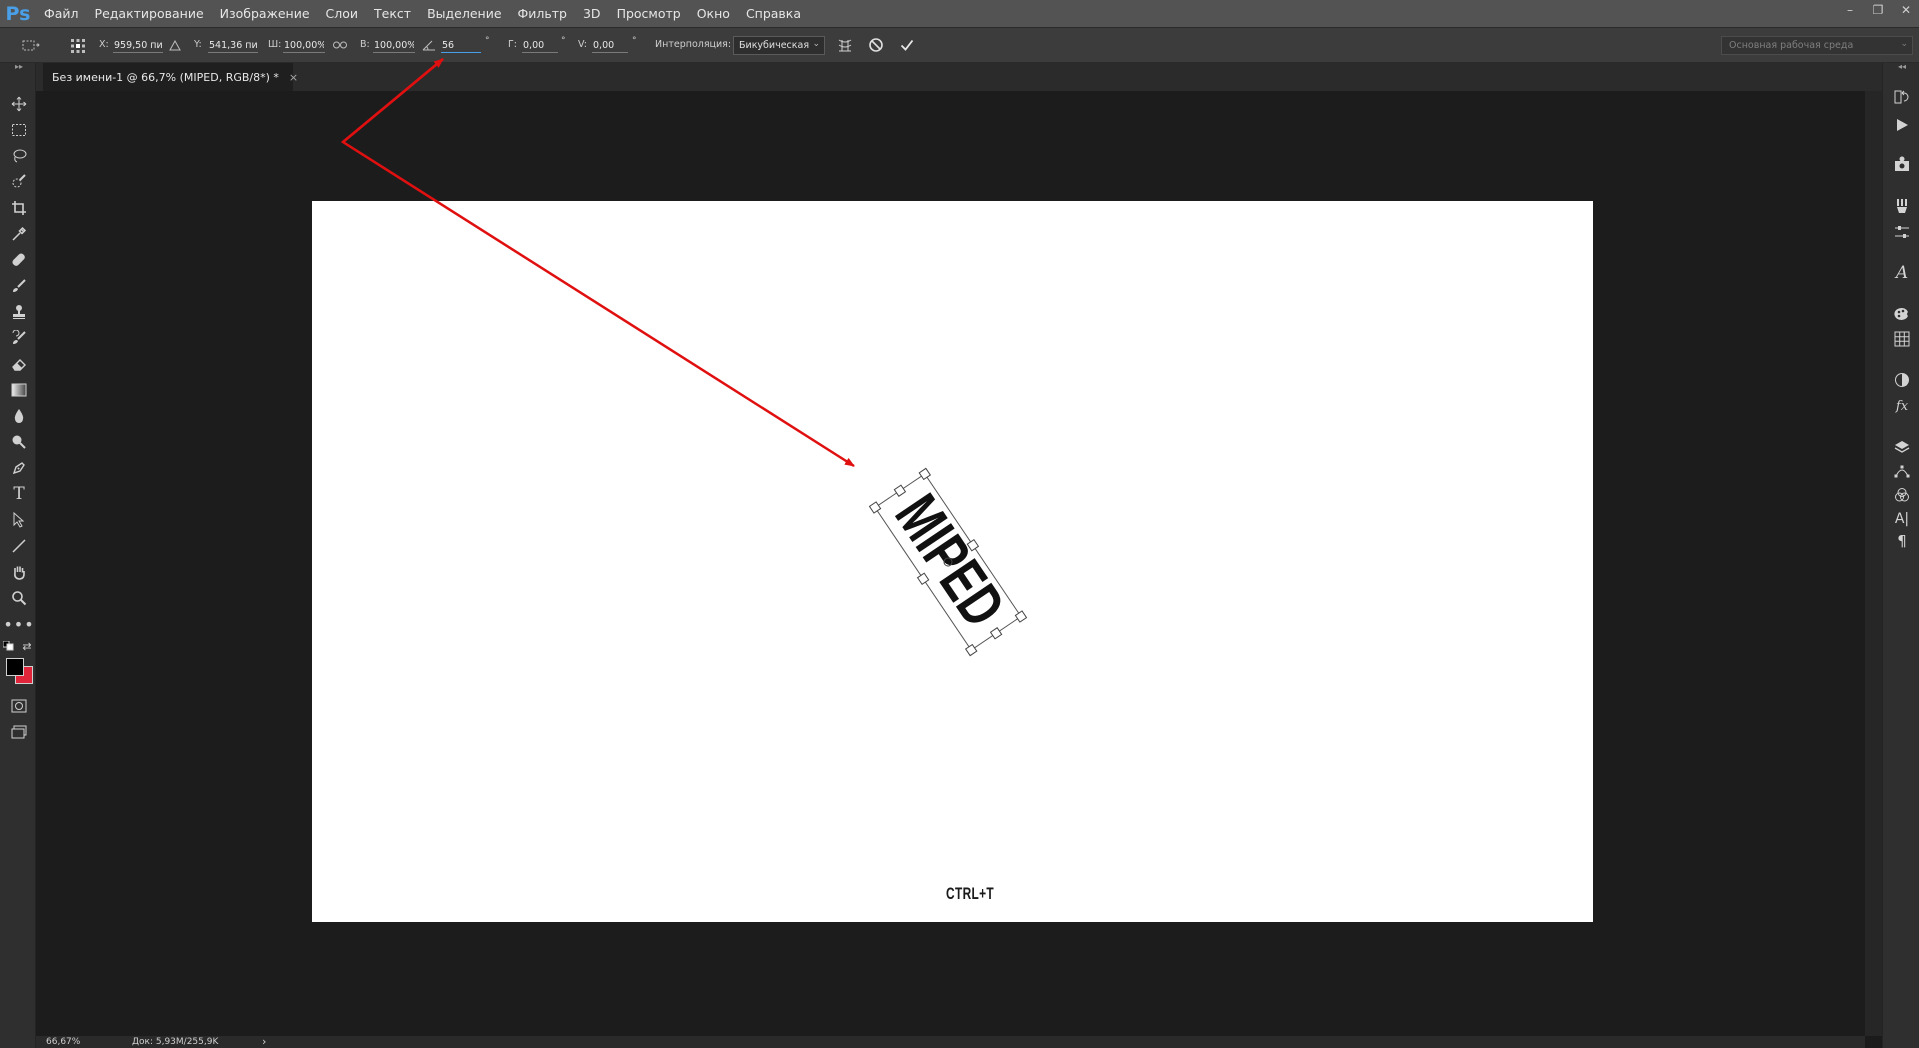  Describe the element at coordinates (1902, 541) in the screenshot. I see `paragraph-icon: ¶` at that location.